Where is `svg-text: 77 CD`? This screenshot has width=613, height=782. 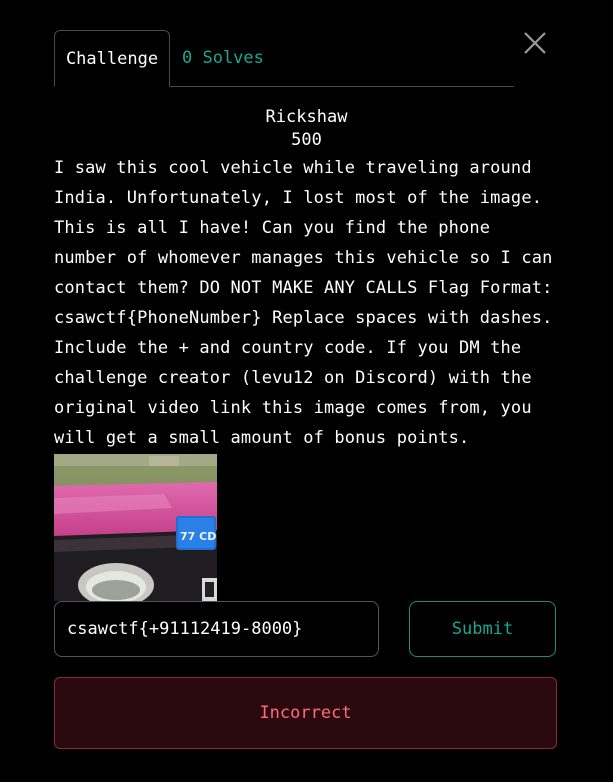
svg-text: 77 CD is located at coordinates (198, 536).